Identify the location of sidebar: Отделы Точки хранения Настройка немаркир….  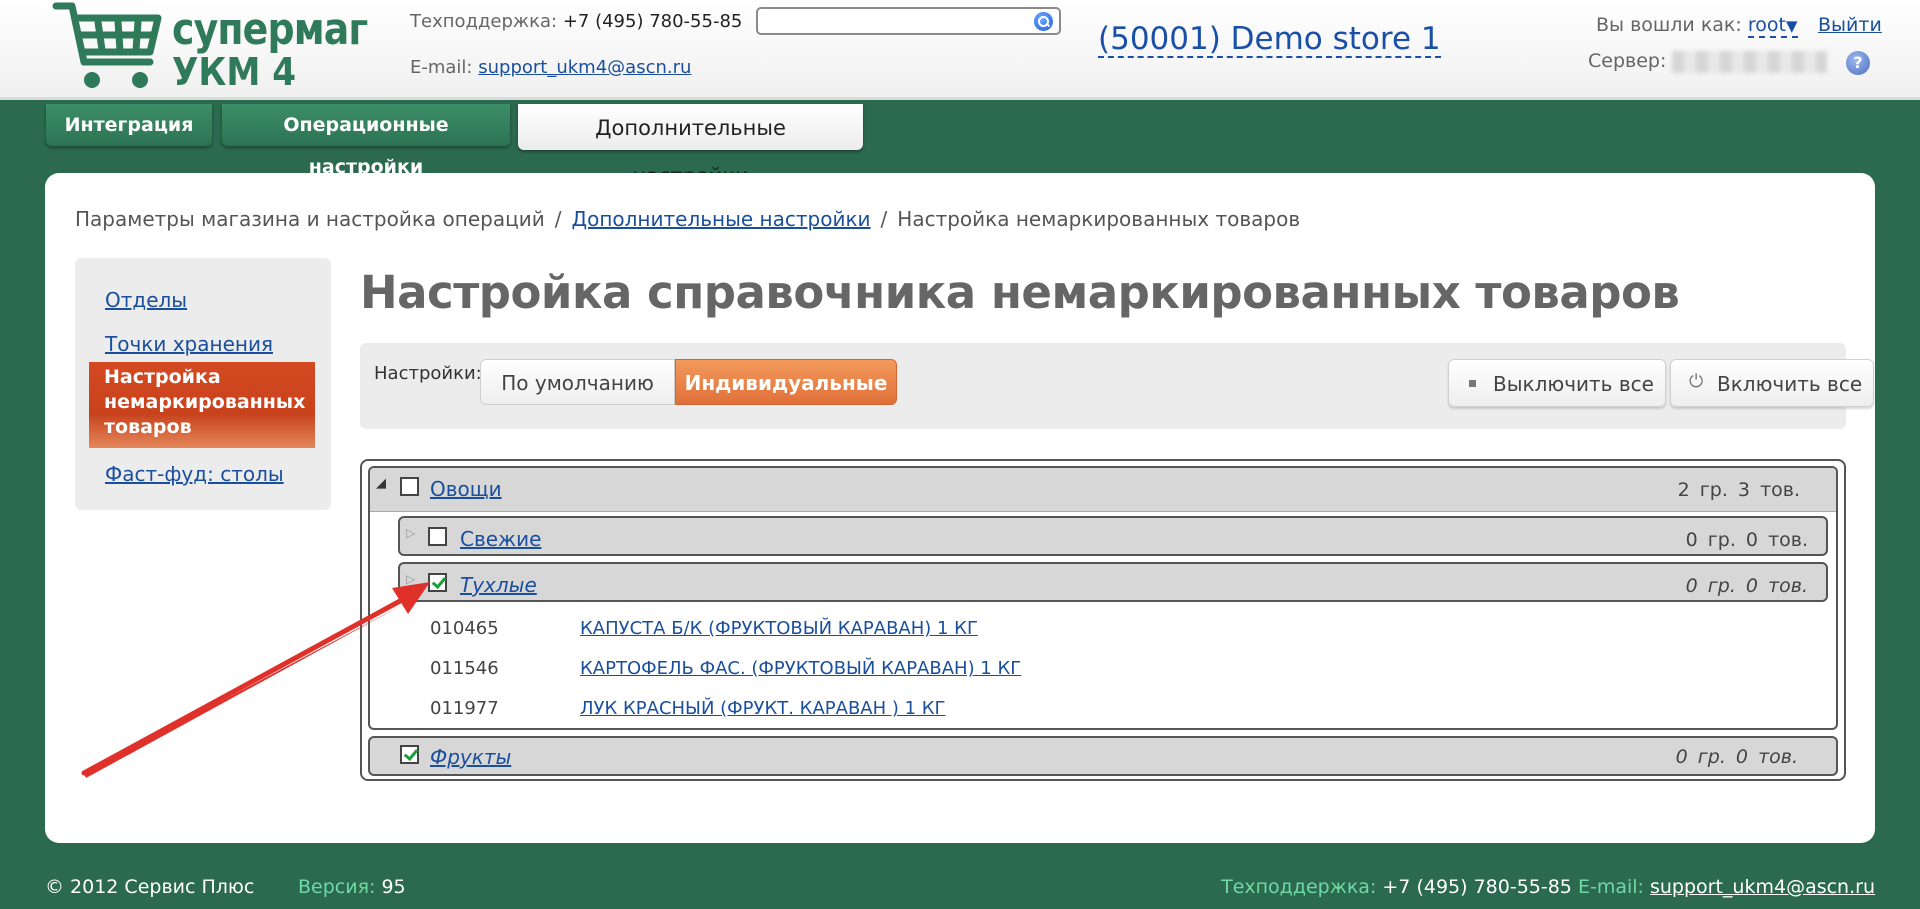
(203, 384).